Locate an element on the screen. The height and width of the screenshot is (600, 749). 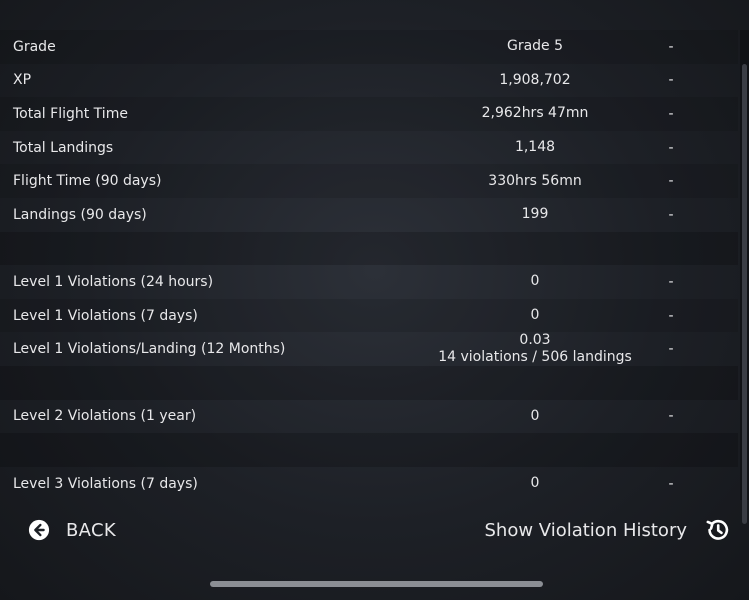
stat-value: 330hrs 56mn is located at coordinates (535, 180).